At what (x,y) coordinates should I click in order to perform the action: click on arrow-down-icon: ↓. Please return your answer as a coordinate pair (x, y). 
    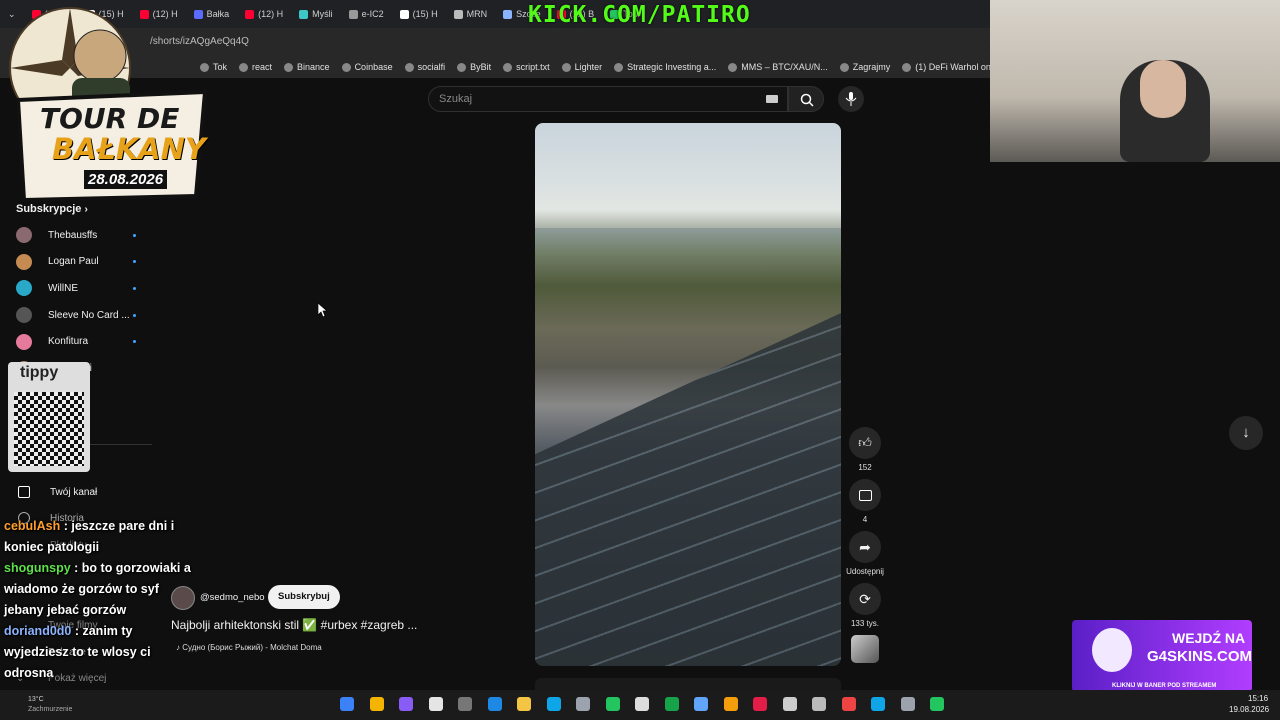
    Looking at the image, I should click on (1246, 432).